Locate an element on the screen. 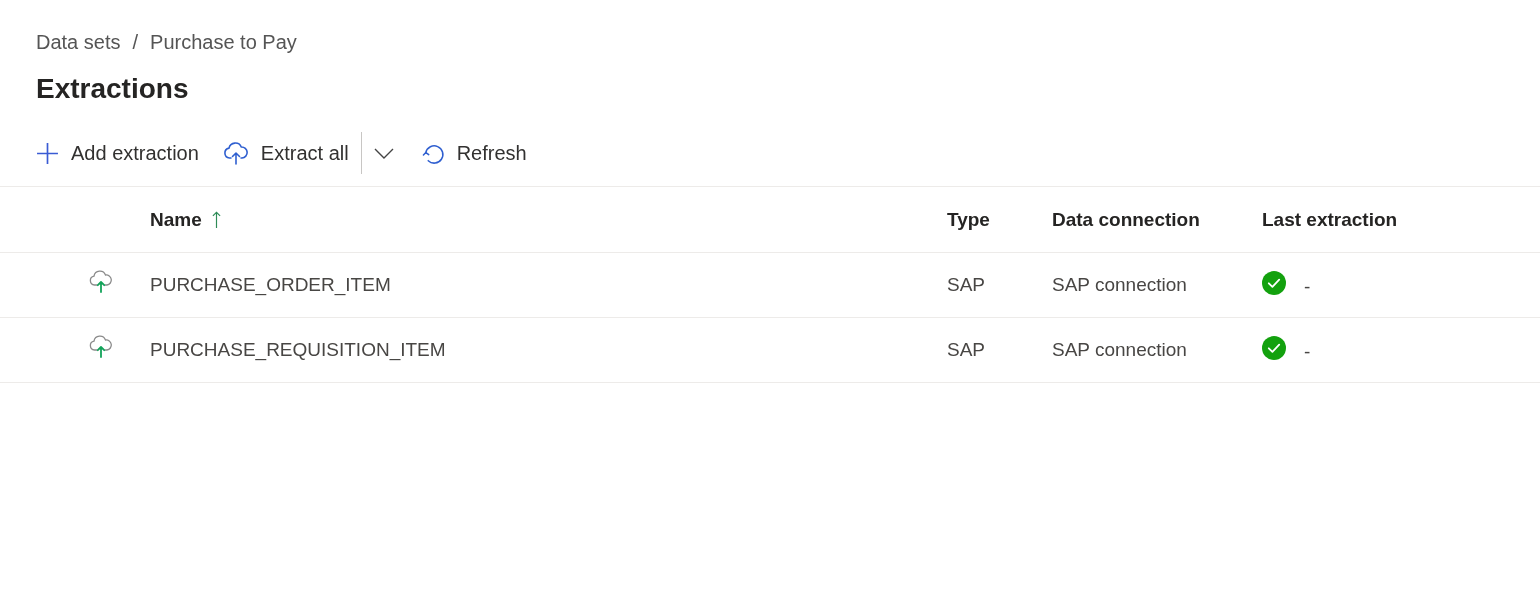 The height and width of the screenshot is (612, 1540). name-cell: PURCHASE_ORDER_ITEM is located at coordinates (270, 285).